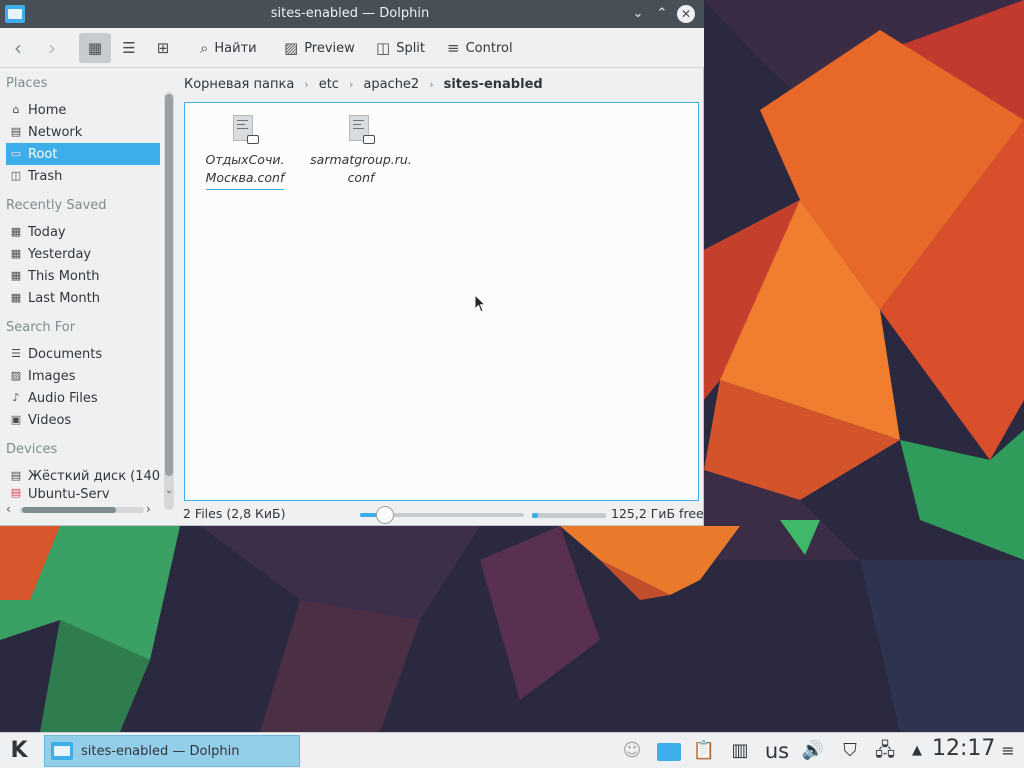 The image size is (1024, 768). Describe the element at coordinates (83, 354) in the screenshot. I see `sidebar-item-documents: ☰ Documents` at that location.